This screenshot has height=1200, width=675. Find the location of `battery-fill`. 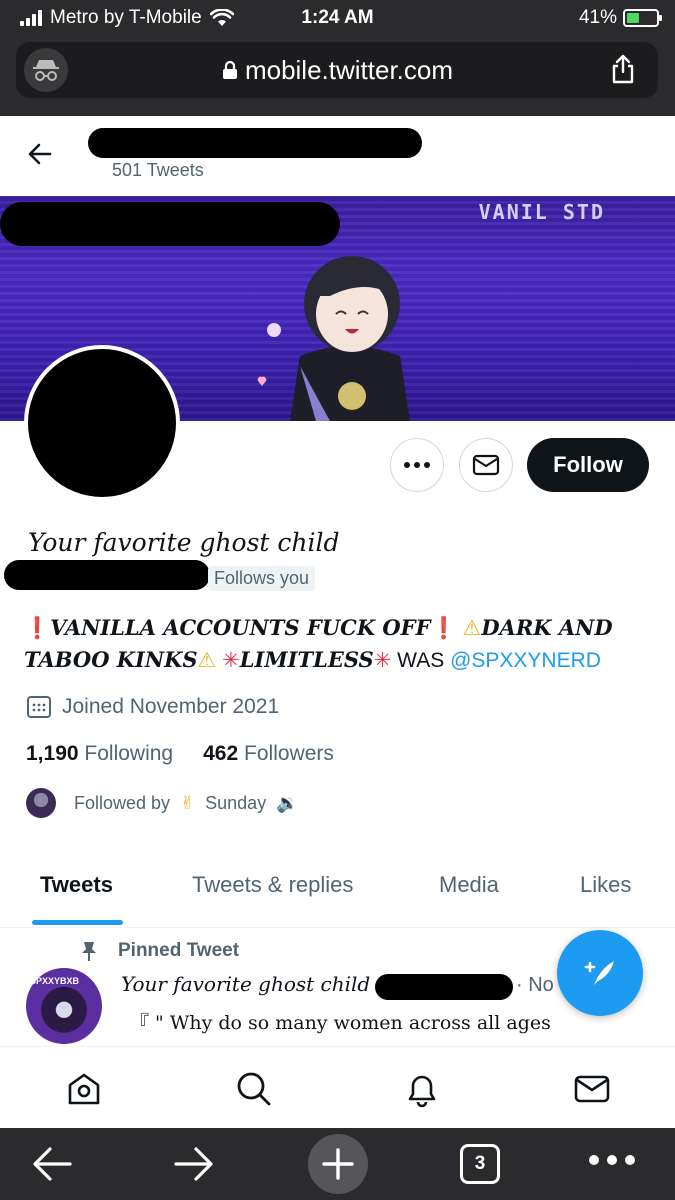

battery-fill is located at coordinates (633, 18).